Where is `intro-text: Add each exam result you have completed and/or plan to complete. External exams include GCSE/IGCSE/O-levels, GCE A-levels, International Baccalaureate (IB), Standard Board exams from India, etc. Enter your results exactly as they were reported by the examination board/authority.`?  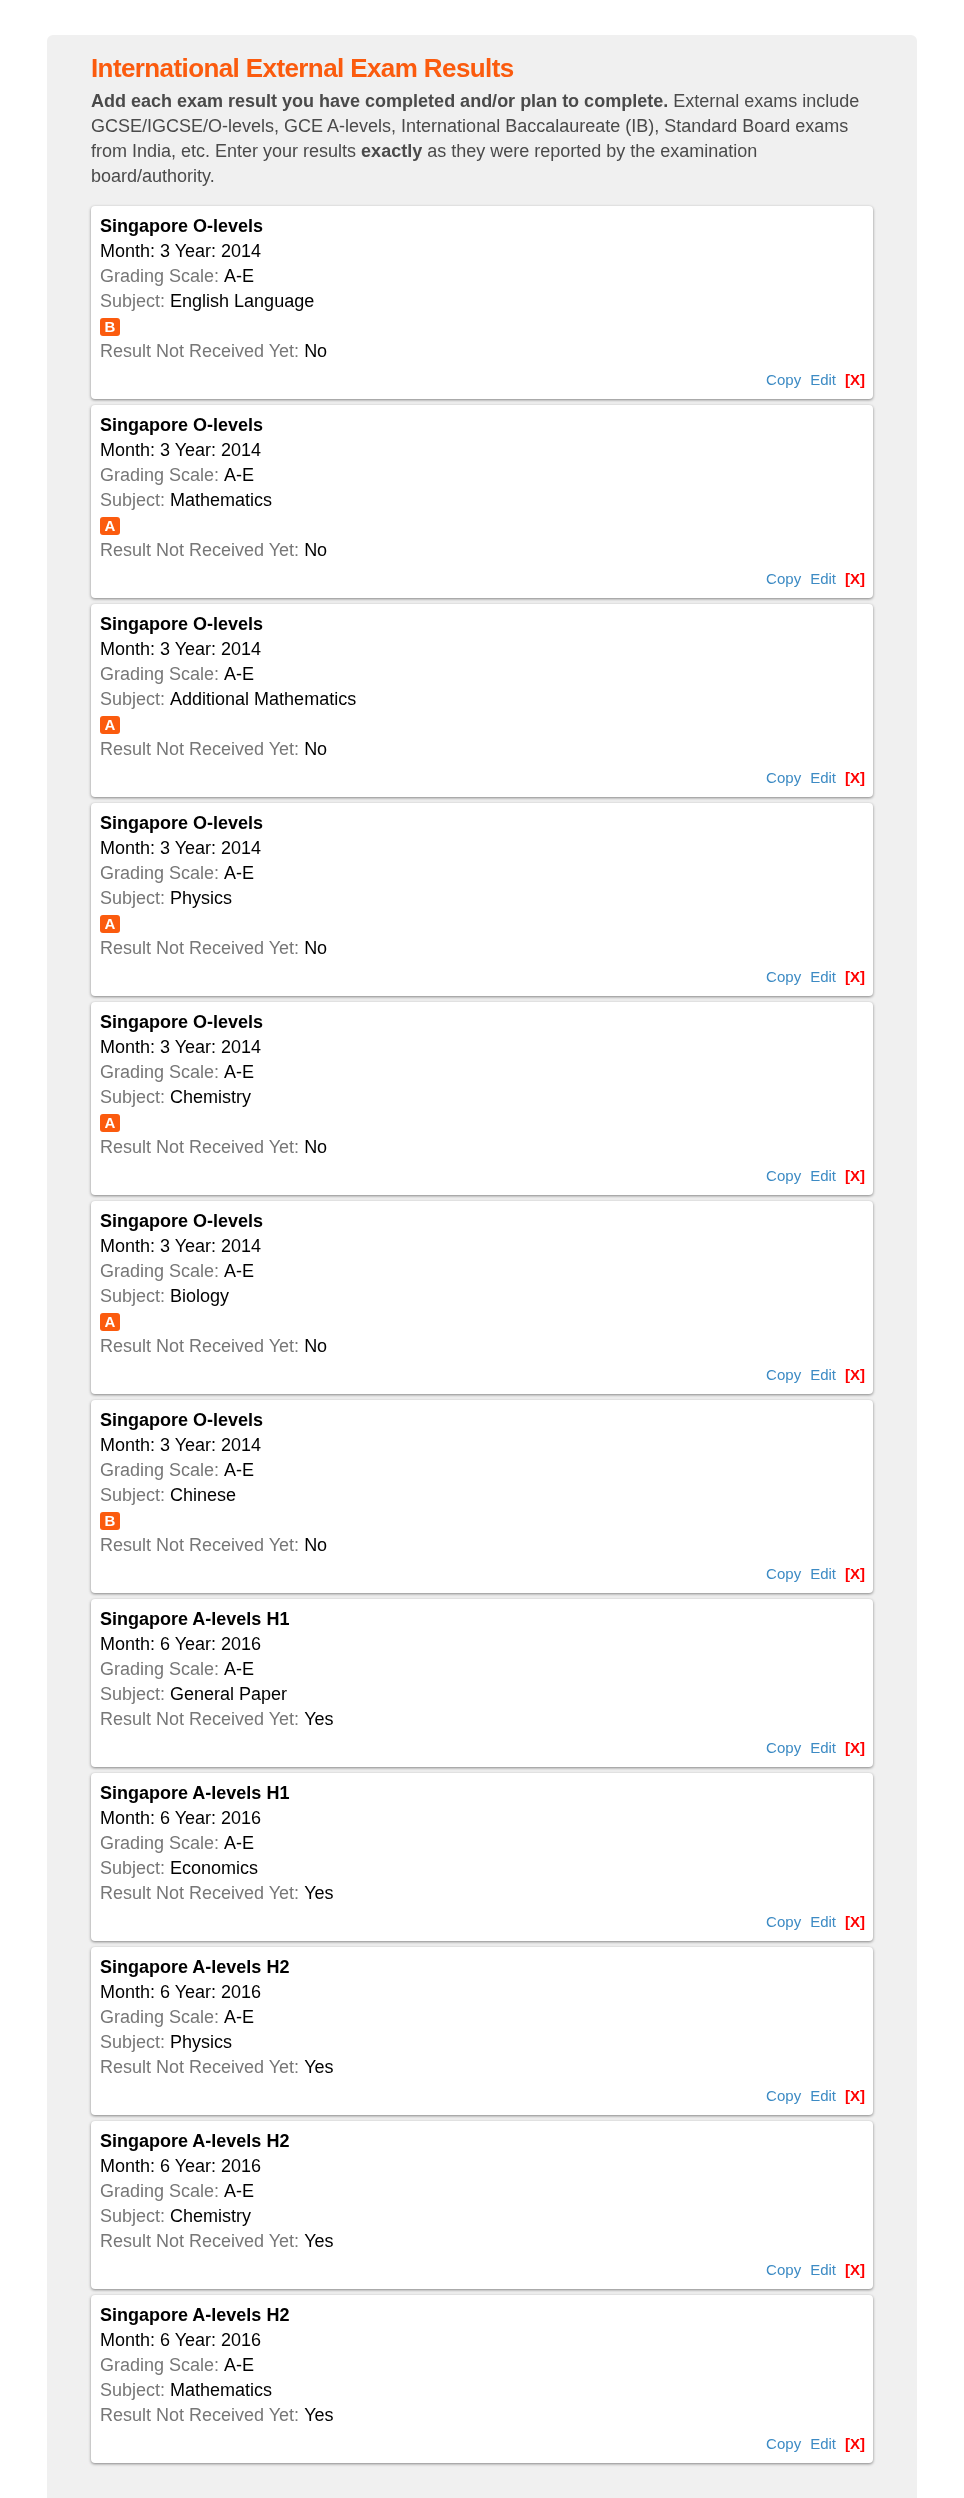
intro-text: Add each exam result you have completed and/or plan to complete. External exams include GCSE/IGCSE/O-levels, GCE A-levels, International Baccalaureate (IB), Standard Board exams from India, etc. Enter your results exactly as they were reported by the examination board/authority. is located at coordinates (476, 139).